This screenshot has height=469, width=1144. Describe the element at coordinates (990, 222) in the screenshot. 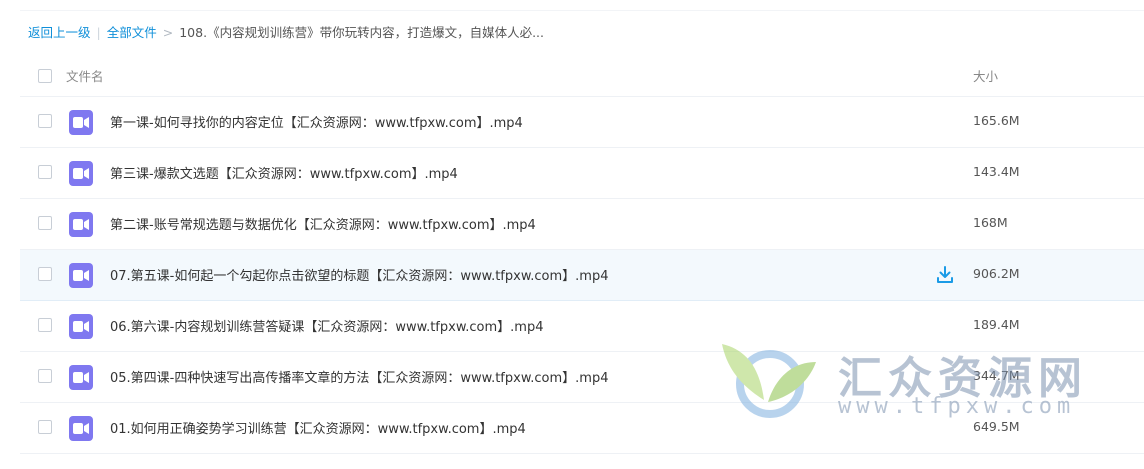

I see `file-size: 168M` at that location.